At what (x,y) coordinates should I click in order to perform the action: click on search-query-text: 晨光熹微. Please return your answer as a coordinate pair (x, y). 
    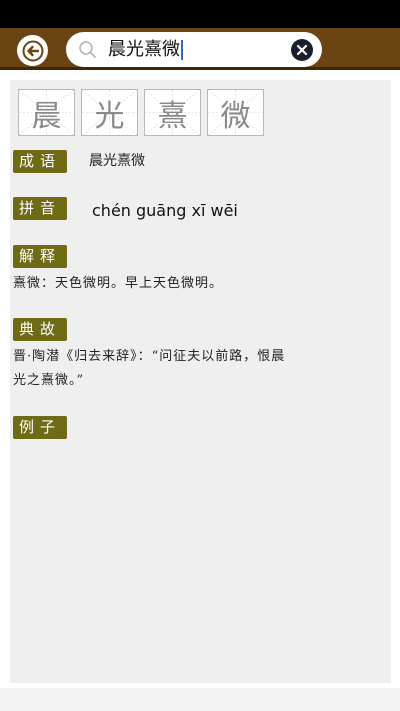
    Looking at the image, I should click on (144, 49).